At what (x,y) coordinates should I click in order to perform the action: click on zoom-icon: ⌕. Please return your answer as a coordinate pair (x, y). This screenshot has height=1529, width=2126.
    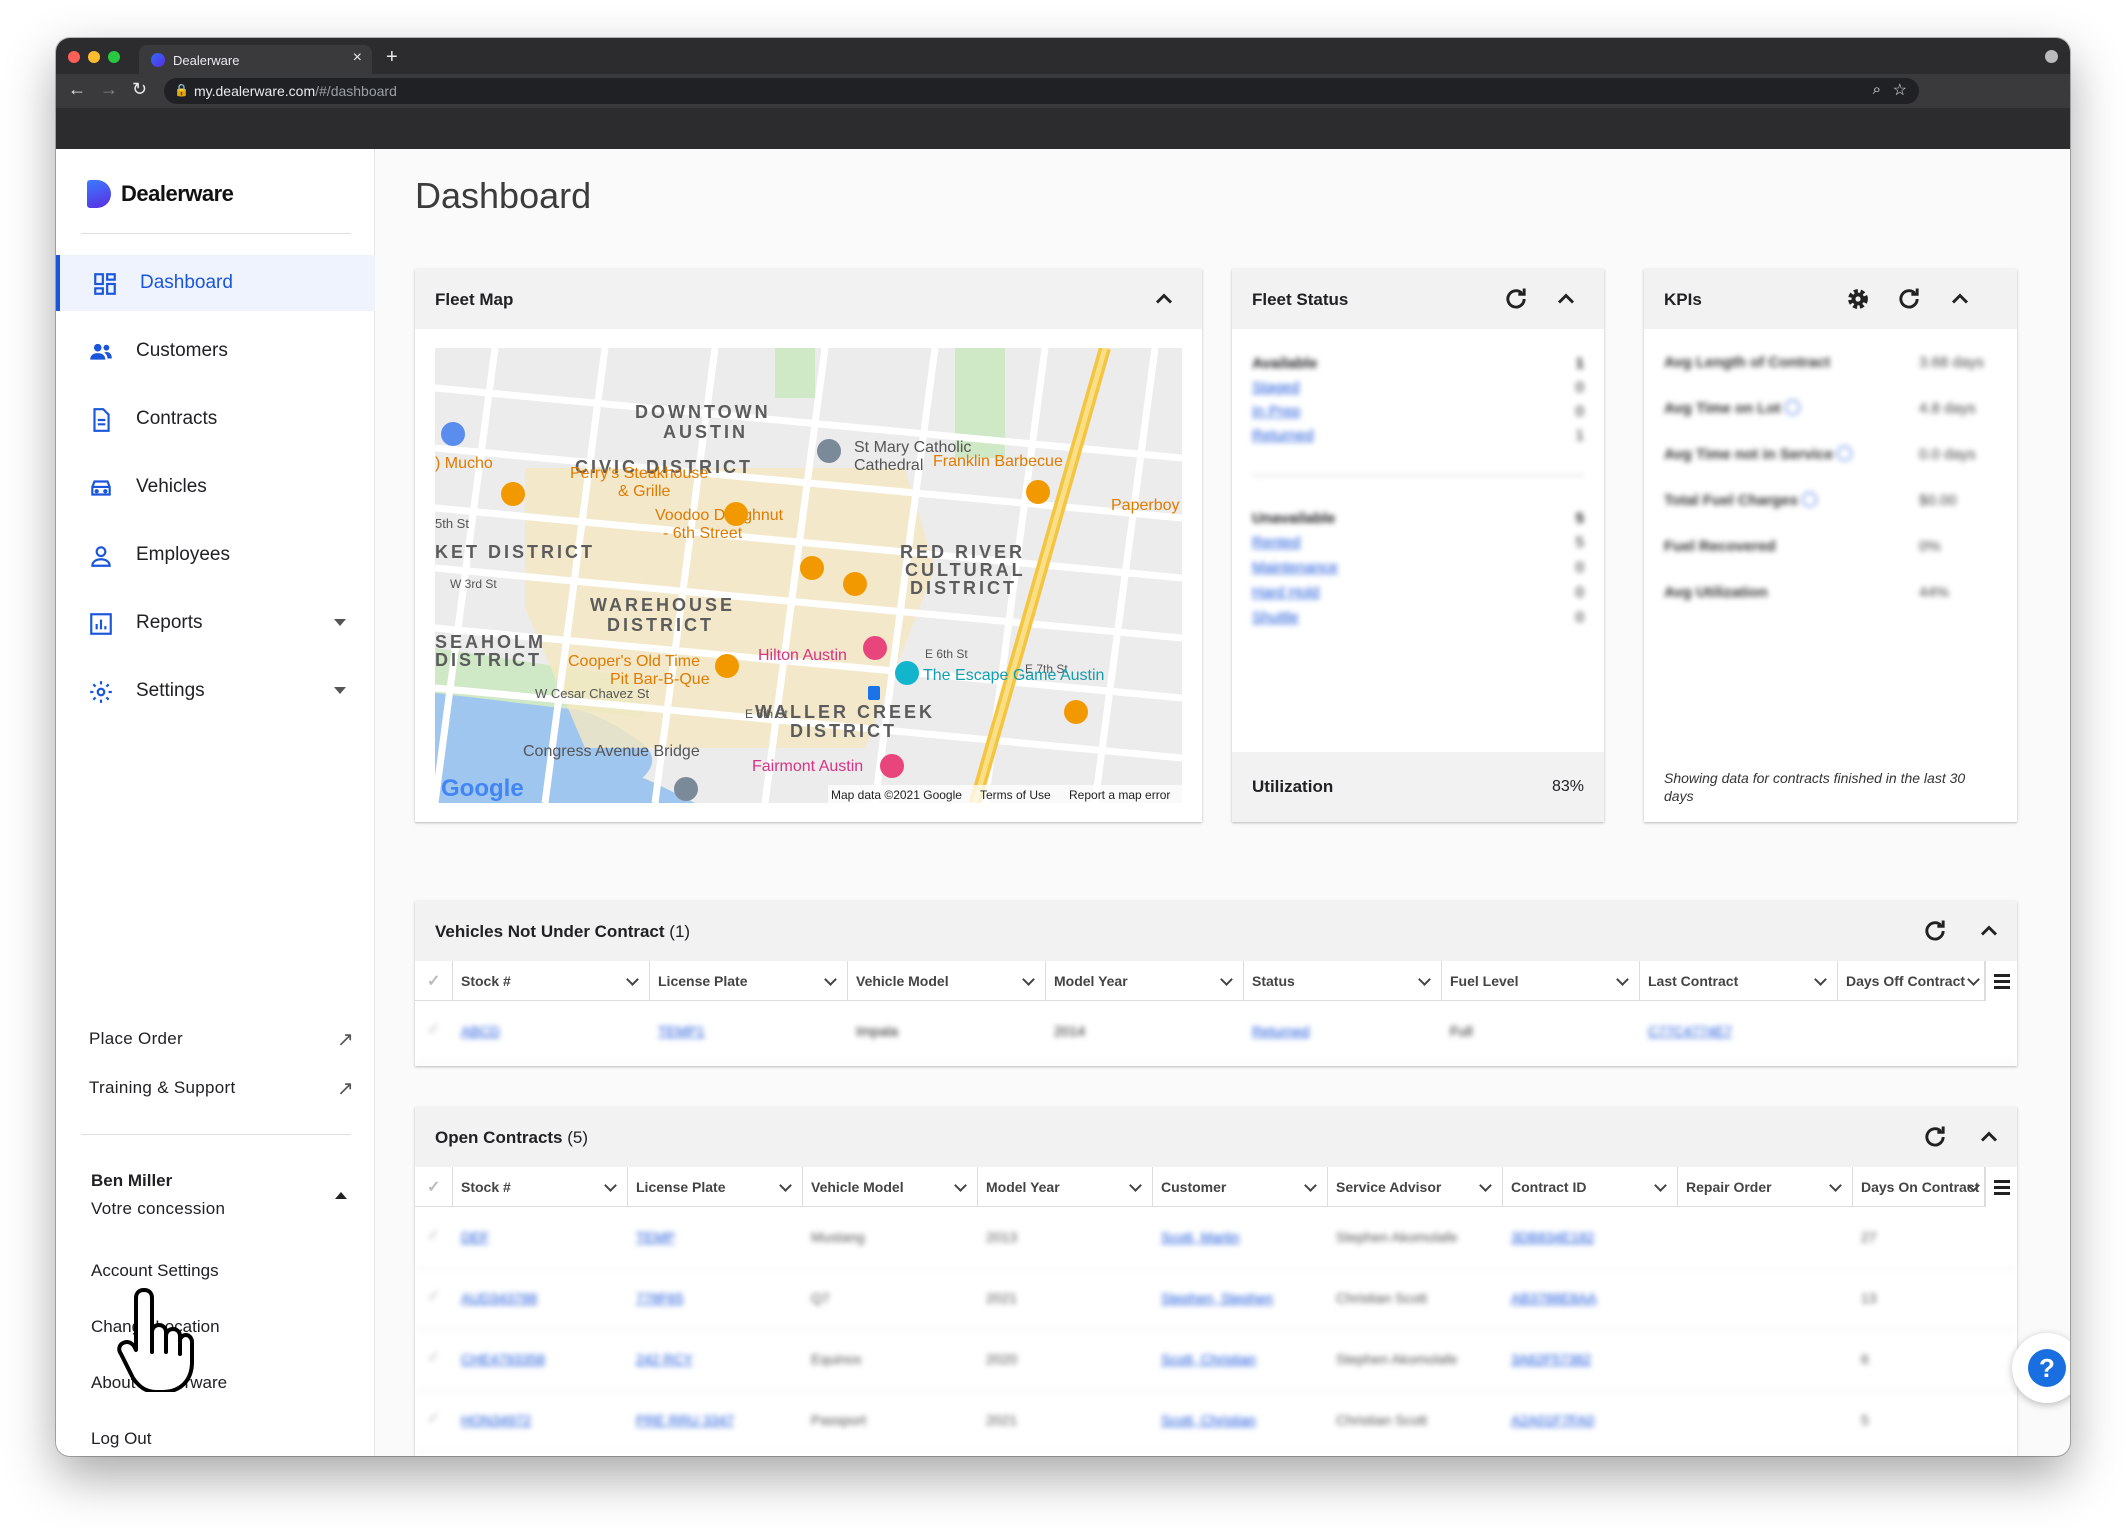
    Looking at the image, I should click on (1877, 89).